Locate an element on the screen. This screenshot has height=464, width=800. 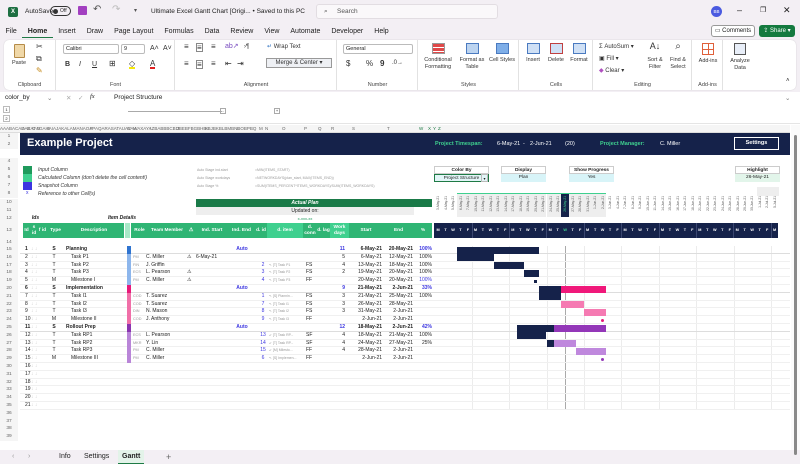
item-description: Milestone III is located at coordinates (94, 359).